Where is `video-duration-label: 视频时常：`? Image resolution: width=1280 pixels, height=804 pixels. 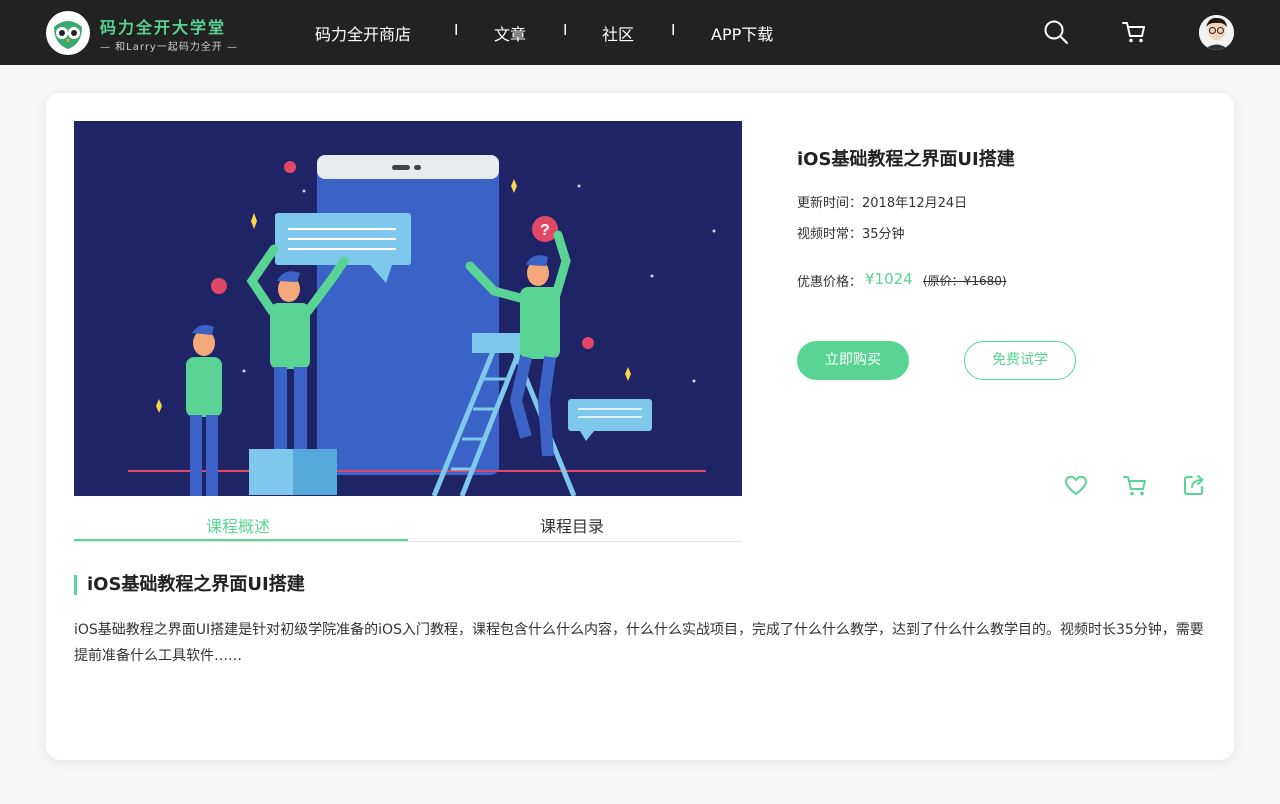
video-duration-label: 视频时常： is located at coordinates (830, 234).